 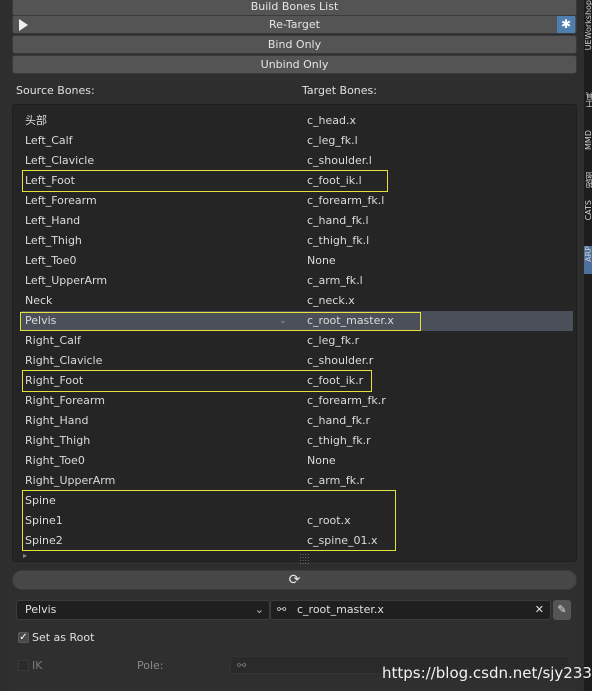 What do you see at coordinates (64, 360) in the screenshot?
I see `source-bone: Right_Clavicle` at bounding box center [64, 360].